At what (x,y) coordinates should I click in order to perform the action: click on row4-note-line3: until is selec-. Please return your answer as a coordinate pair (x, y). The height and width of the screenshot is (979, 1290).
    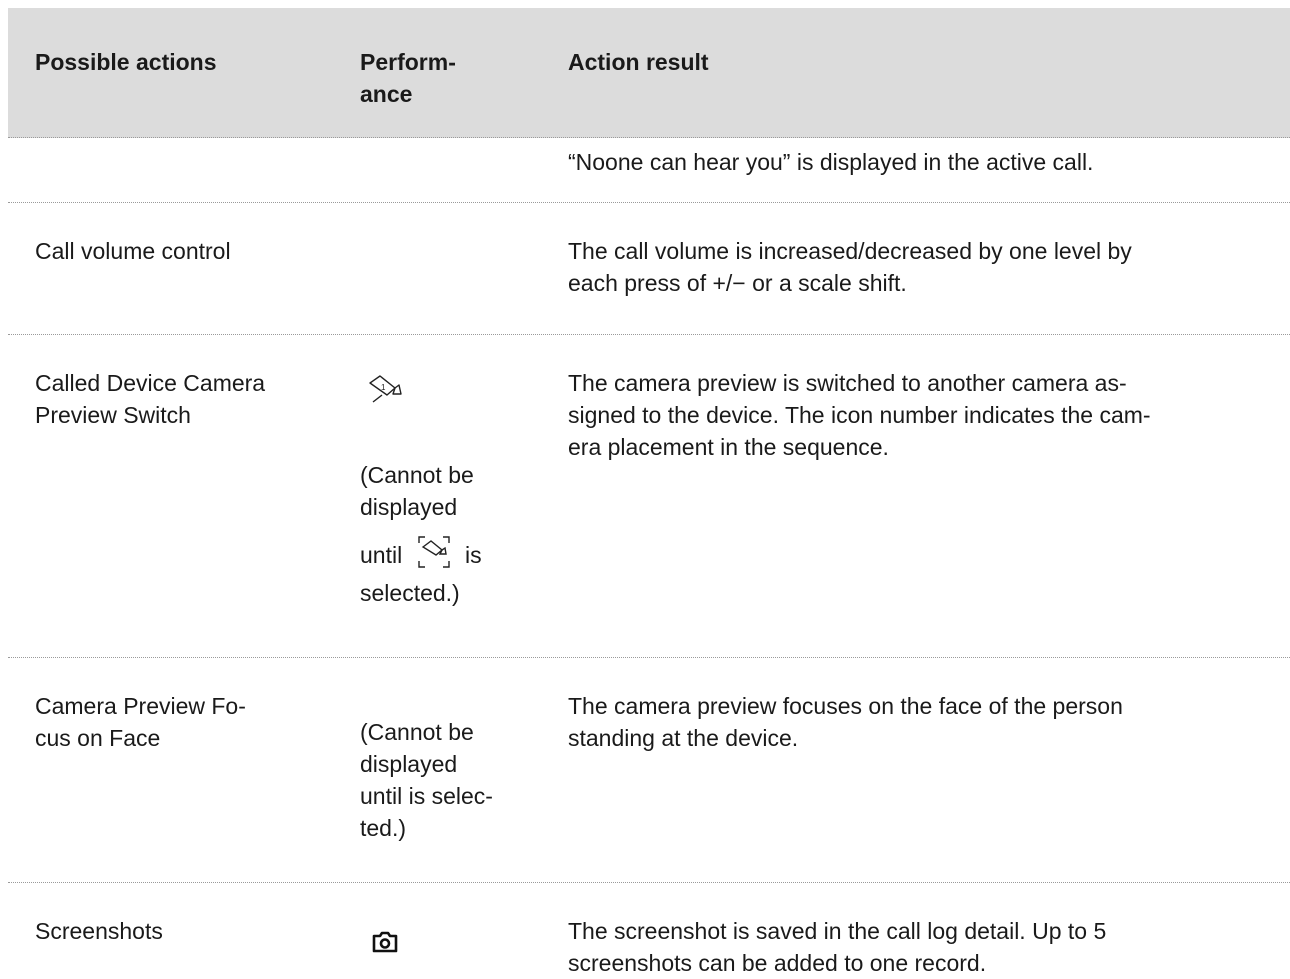
    Looking at the image, I should click on (426, 796).